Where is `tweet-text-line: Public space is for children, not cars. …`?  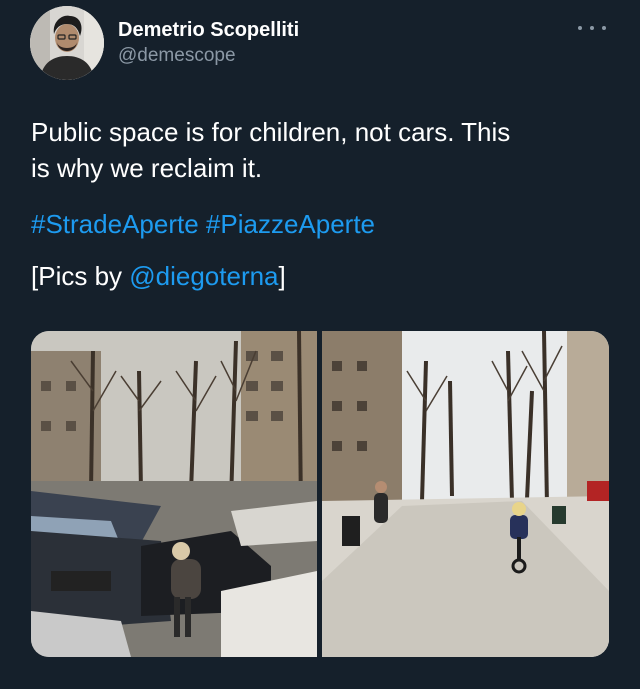
tweet-text-line: Public space is for children, not cars. … is located at coordinates (271, 132).